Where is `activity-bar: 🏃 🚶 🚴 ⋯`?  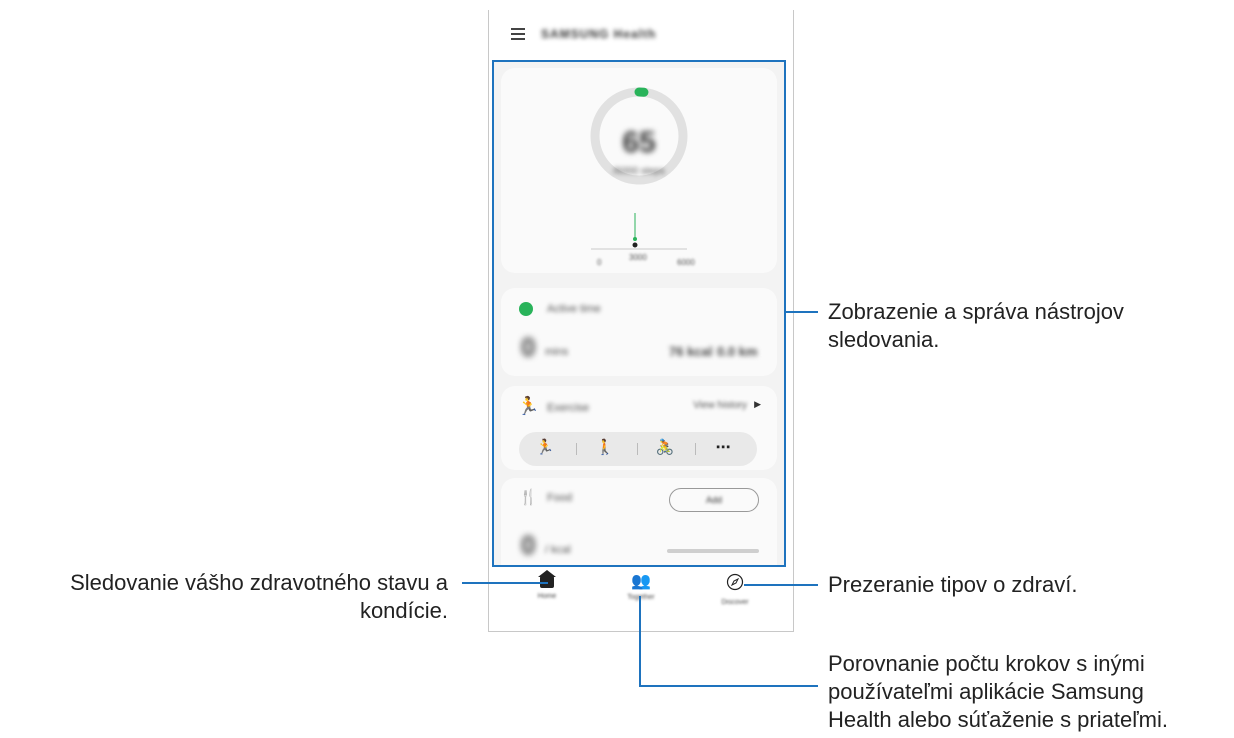
activity-bar: 🏃 🚶 🚴 ⋯ is located at coordinates (638, 449).